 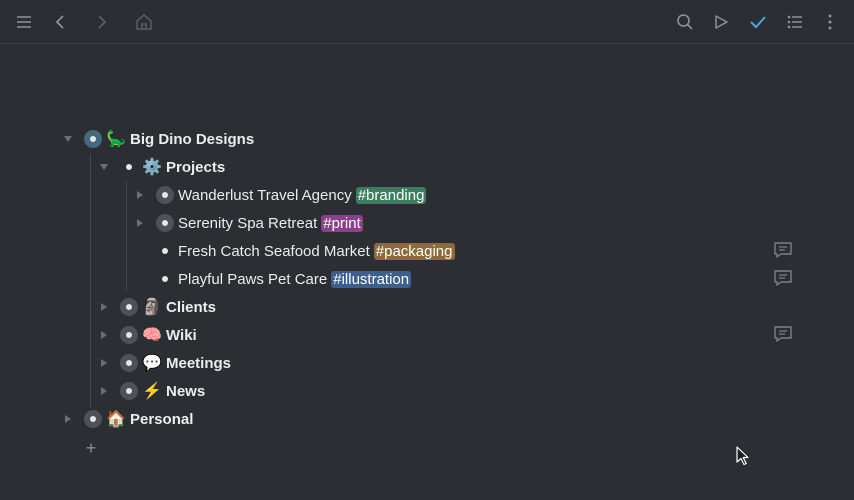 I want to click on gear-emoji-icon: ⚙️, so click(x=152, y=167).